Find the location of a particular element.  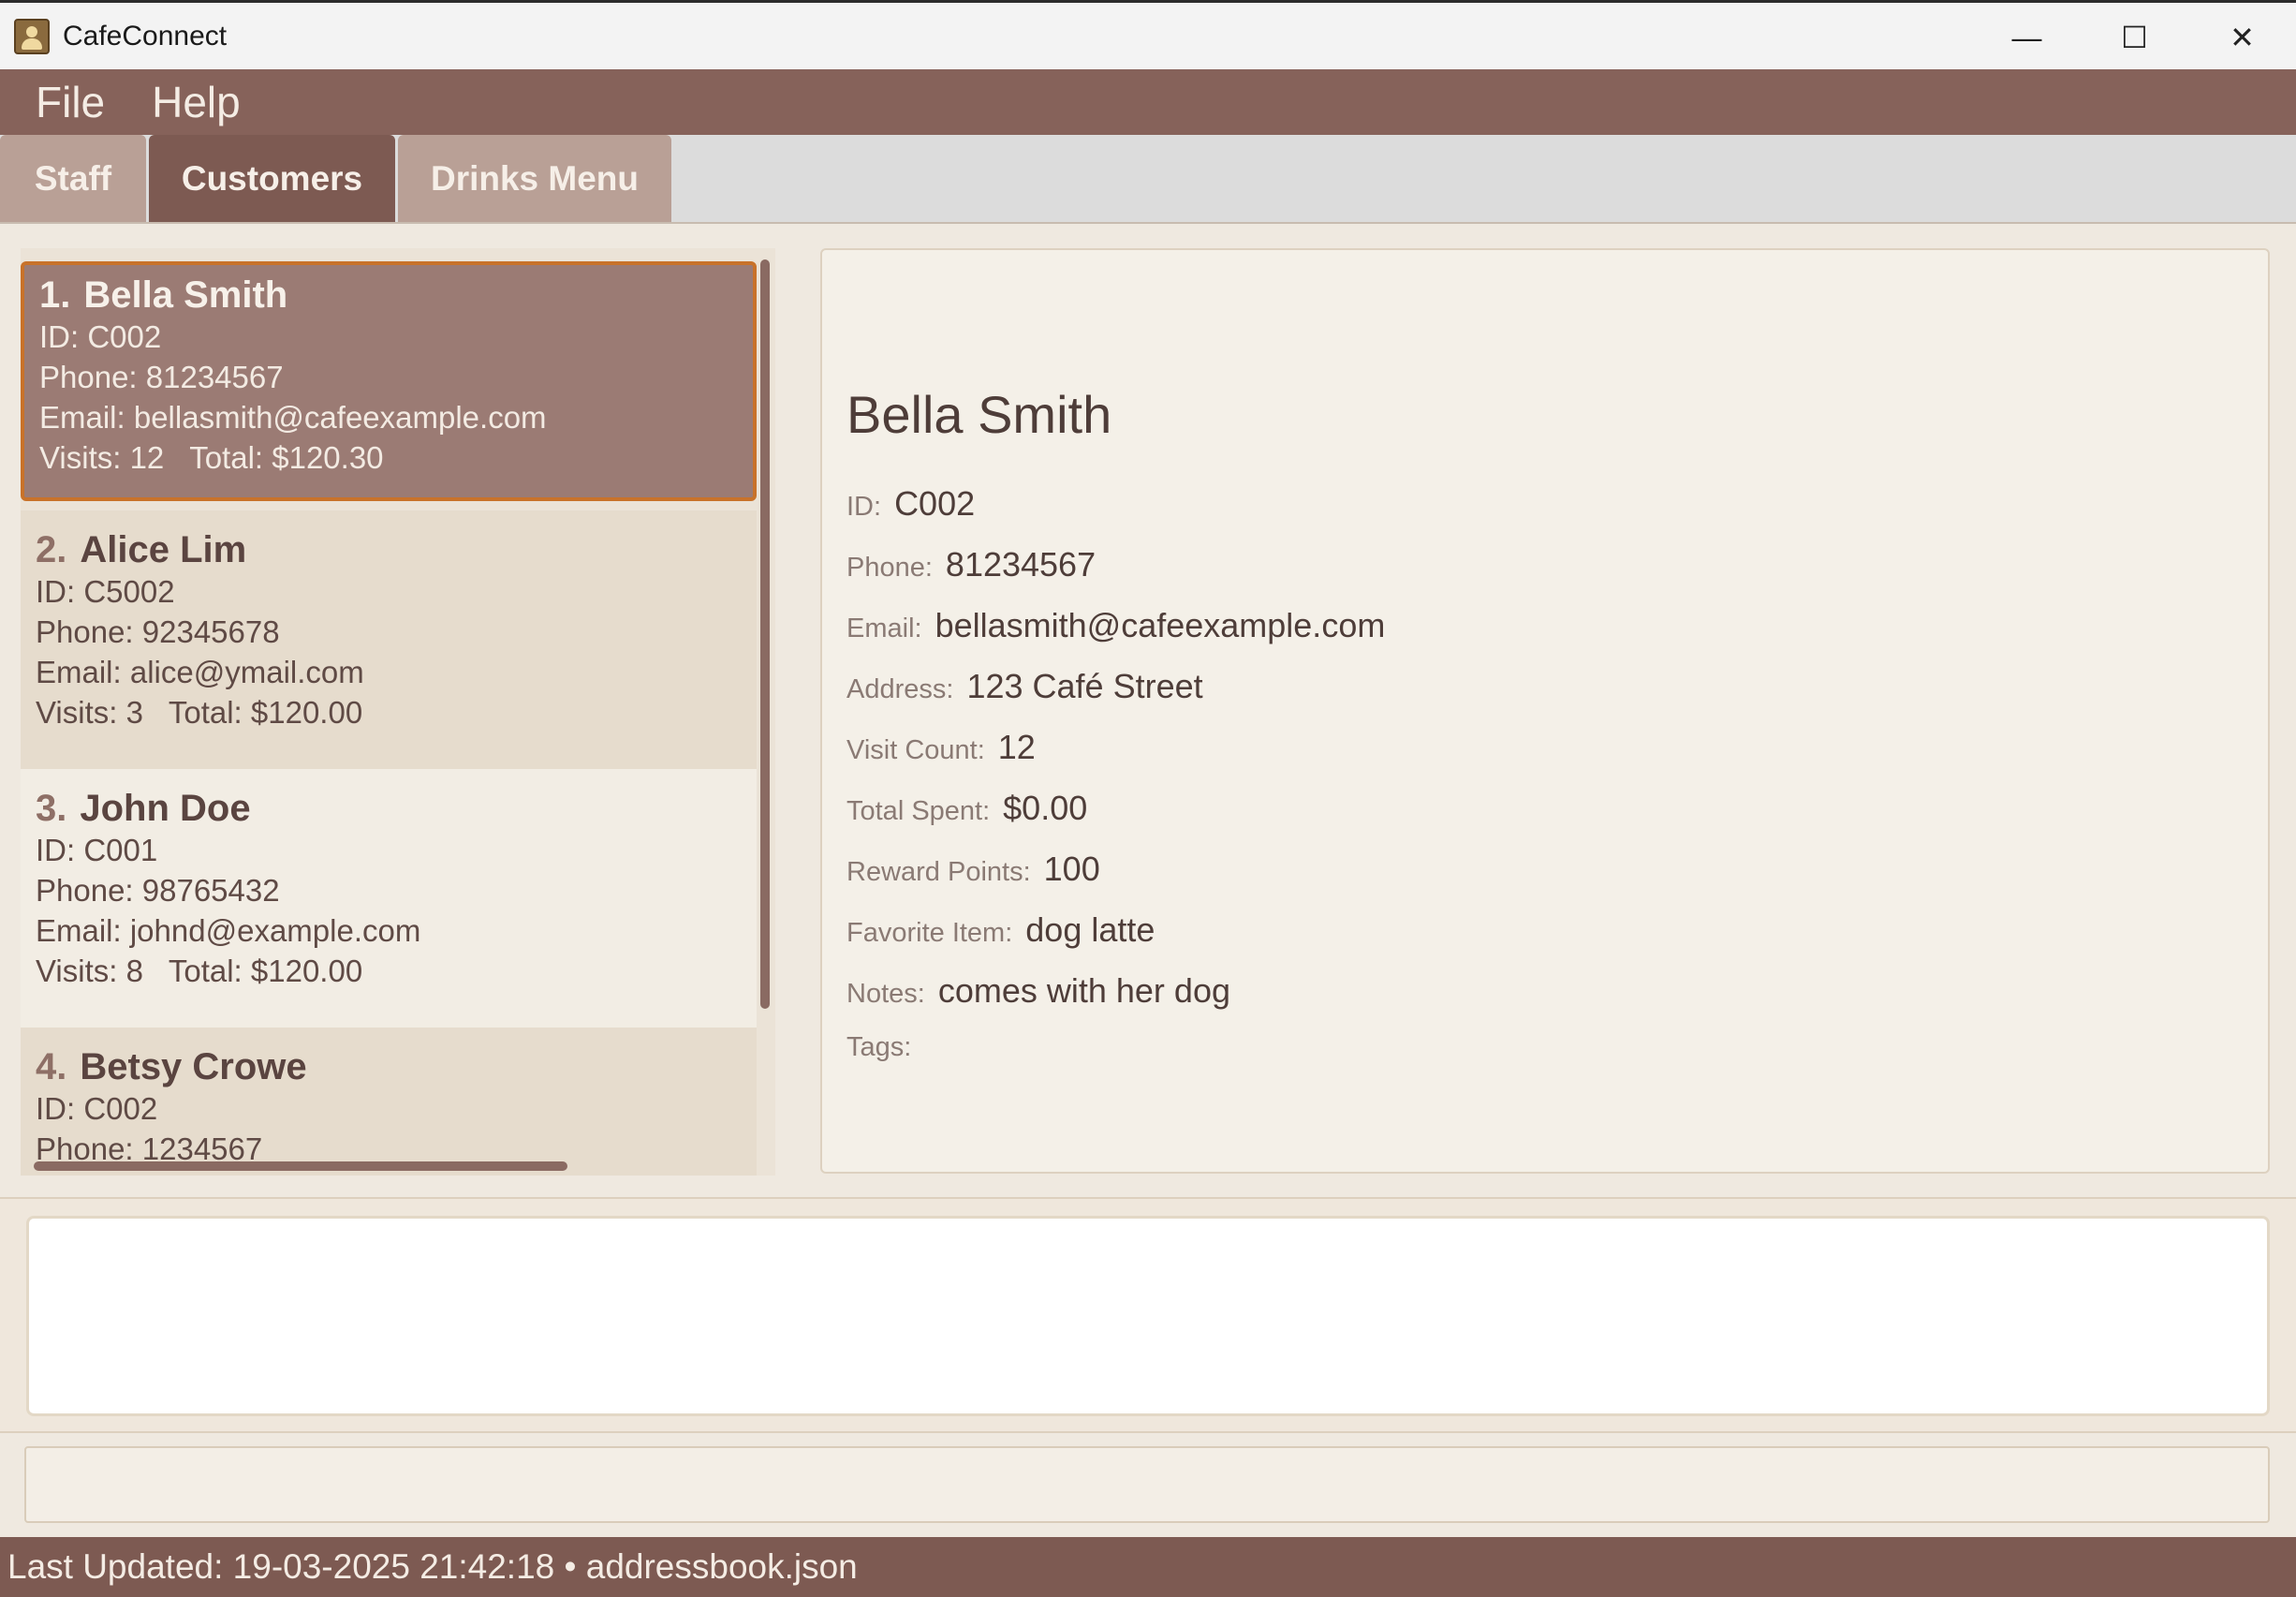

detail-field-total-spent: Total Spent: $0.00 is located at coordinates (966, 808).